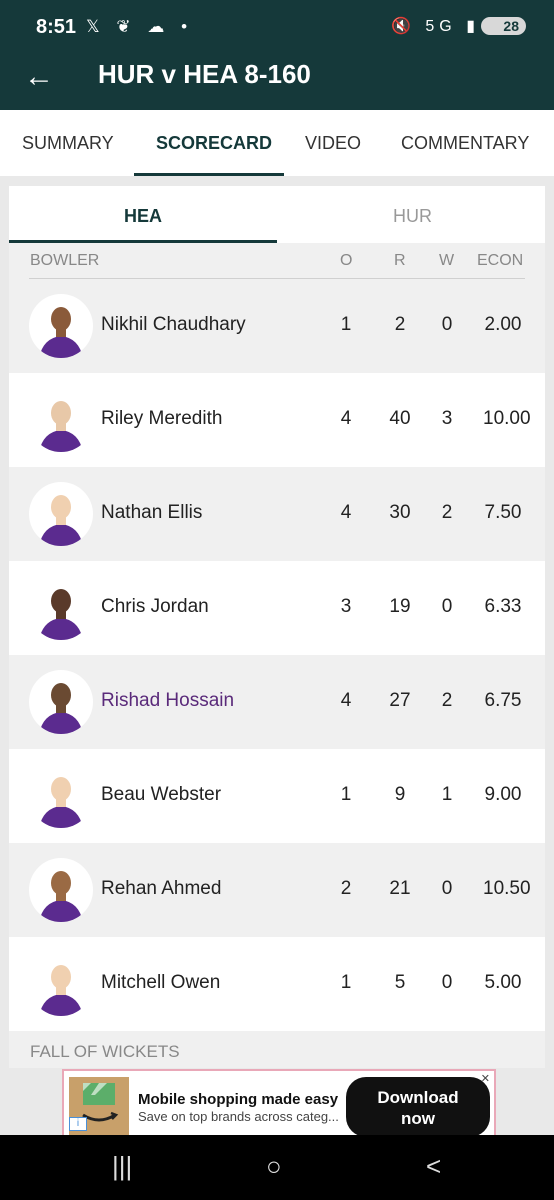 This screenshot has width=554, height=1200. What do you see at coordinates (214, 143) in the screenshot?
I see `tab-scorecard: SCORECARD` at bounding box center [214, 143].